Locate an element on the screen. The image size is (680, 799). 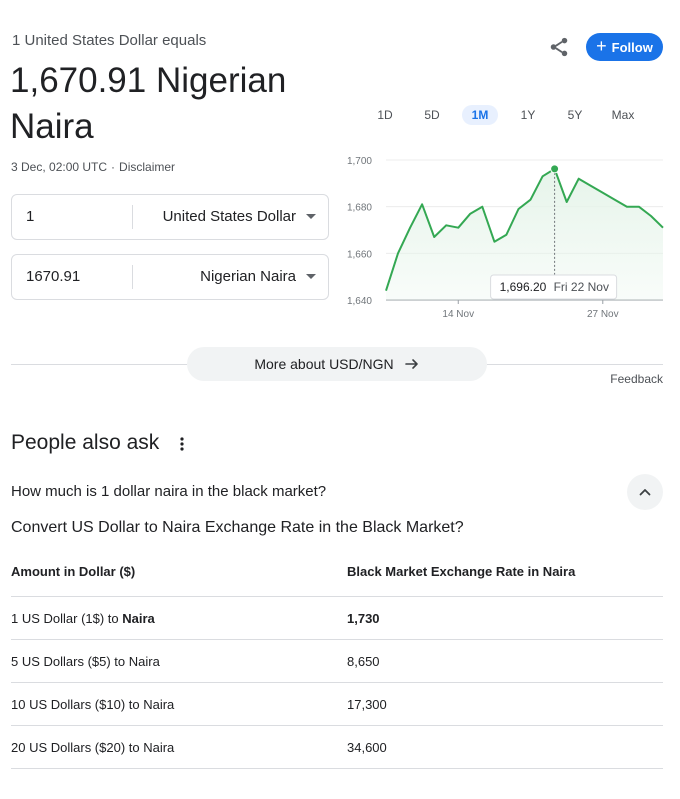
chevron-up-icon is located at coordinates (645, 492).